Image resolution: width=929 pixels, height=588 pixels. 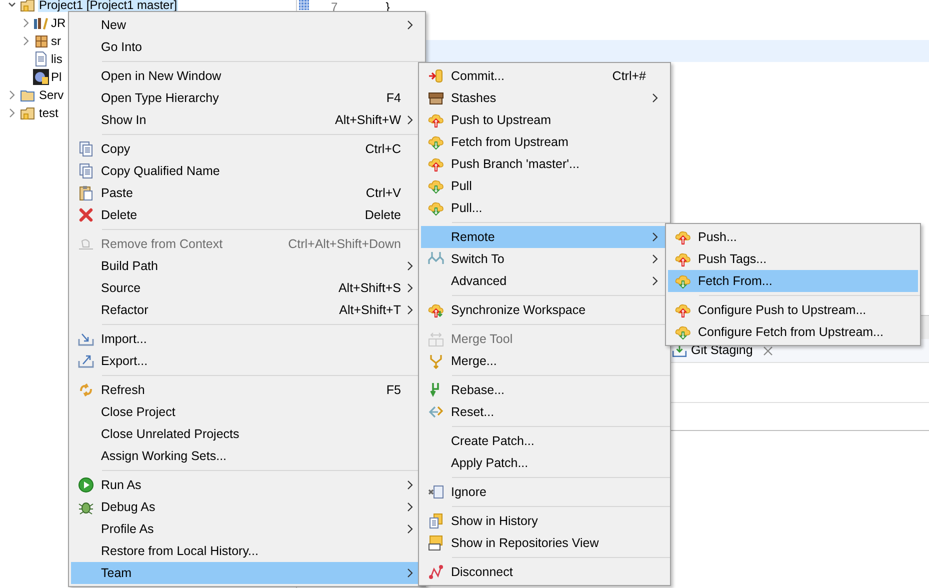 I want to click on menu-item: Refactor Alt+Shift+T, so click(x=247, y=310).